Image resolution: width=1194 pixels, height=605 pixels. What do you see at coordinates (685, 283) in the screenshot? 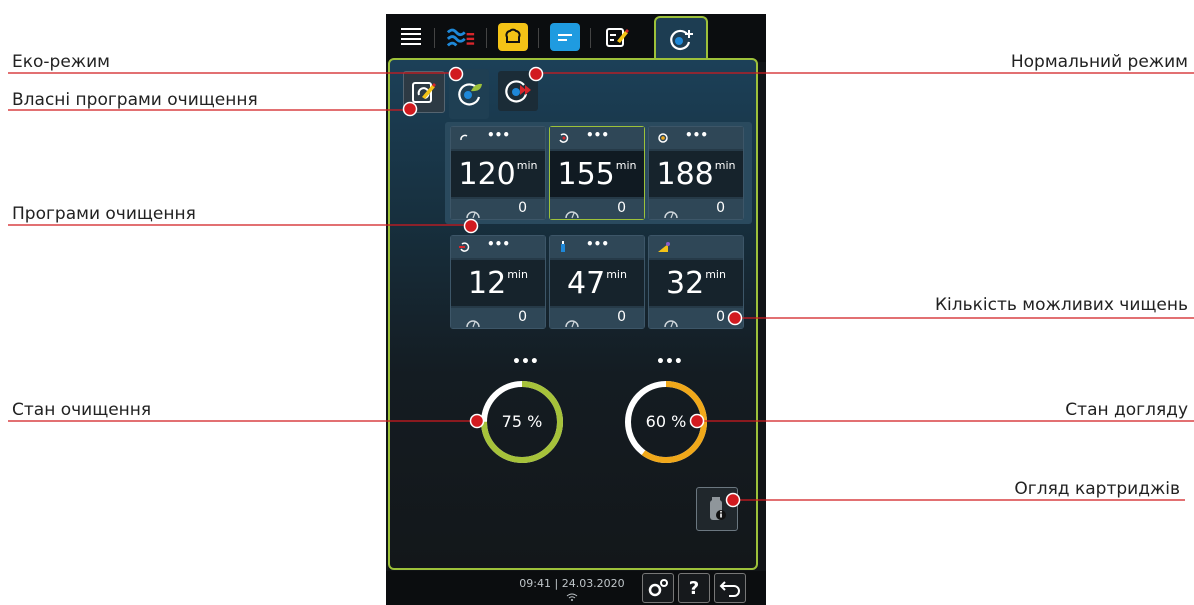
I see `program-duration: 32` at bounding box center [685, 283].